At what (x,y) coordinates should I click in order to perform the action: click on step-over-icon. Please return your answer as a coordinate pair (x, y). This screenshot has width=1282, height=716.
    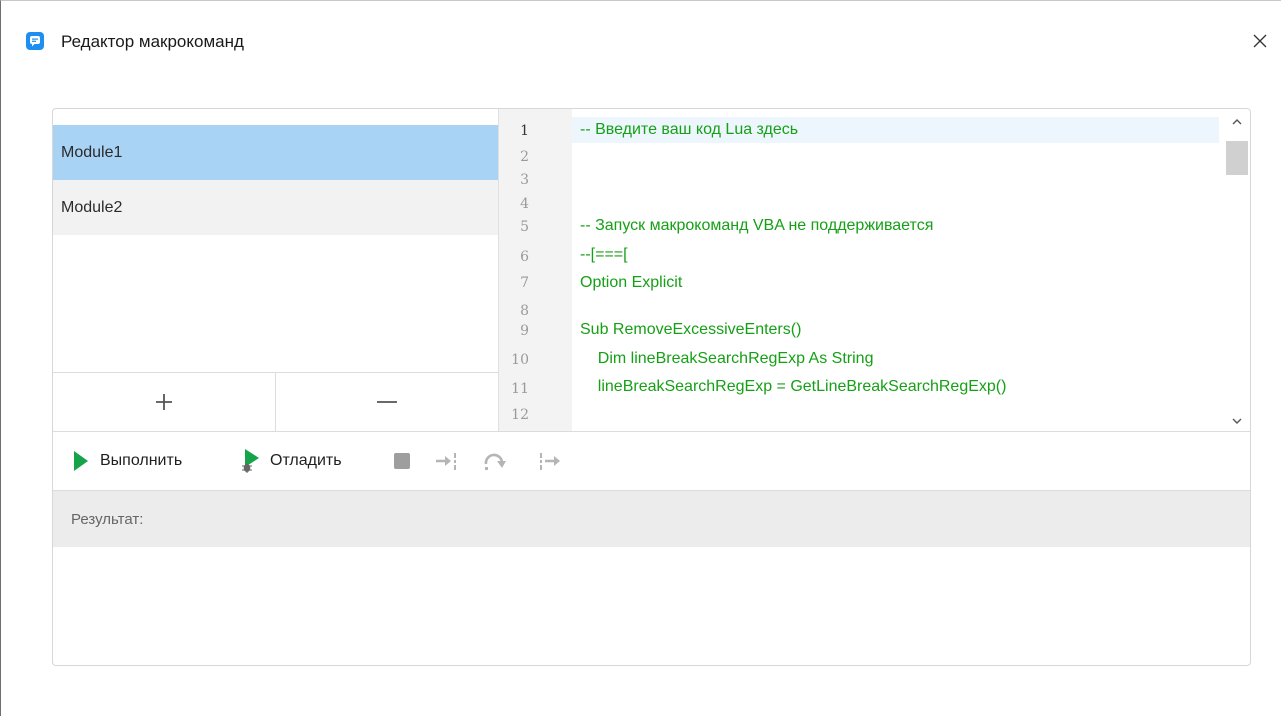
    Looking at the image, I should click on (495, 461).